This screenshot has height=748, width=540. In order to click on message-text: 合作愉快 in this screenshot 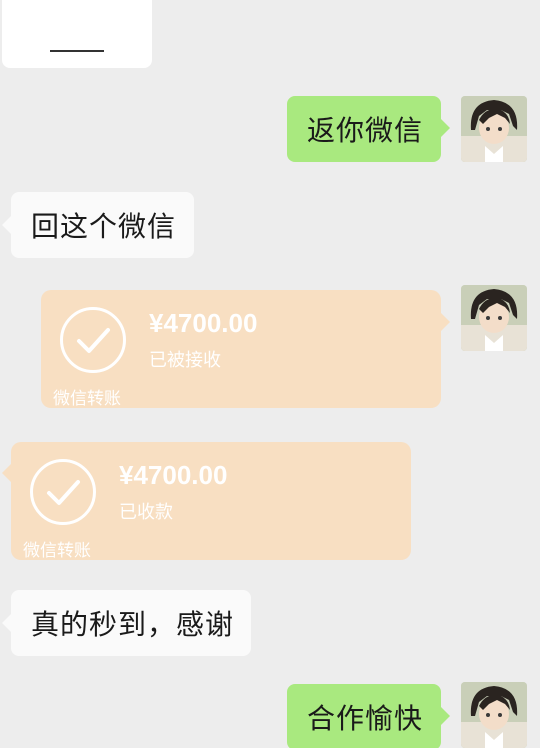, I will do `click(365, 718)`.